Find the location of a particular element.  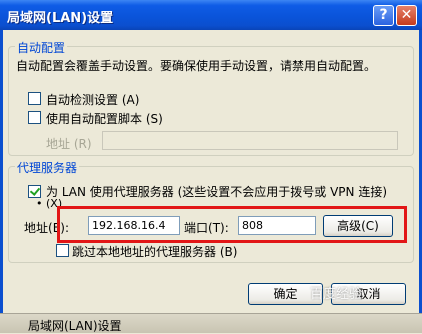

auto-config-description: 自动配置会覆盖手动设置。要确保使用手动设置，请禁用自动配置。 is located at coordinates (196, 66).